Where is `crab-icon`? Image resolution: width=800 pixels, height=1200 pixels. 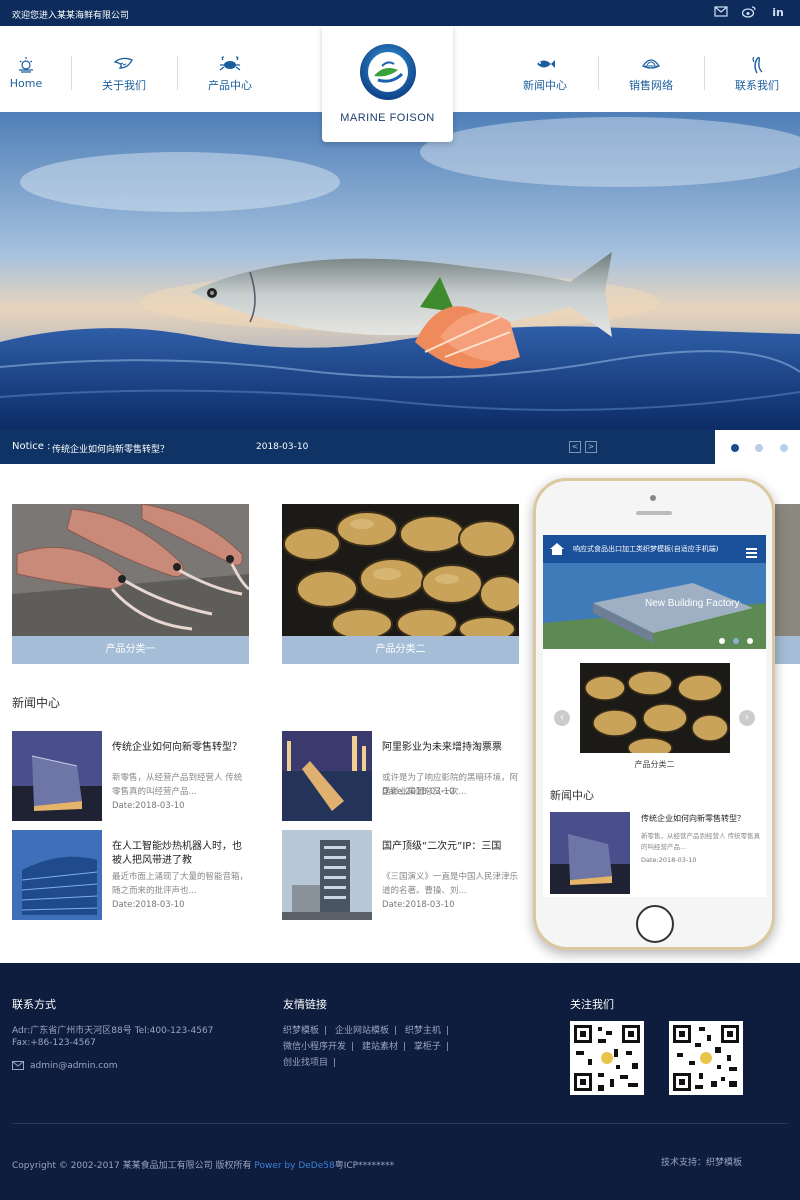 crab-icon is located at coordinates (230, 64).